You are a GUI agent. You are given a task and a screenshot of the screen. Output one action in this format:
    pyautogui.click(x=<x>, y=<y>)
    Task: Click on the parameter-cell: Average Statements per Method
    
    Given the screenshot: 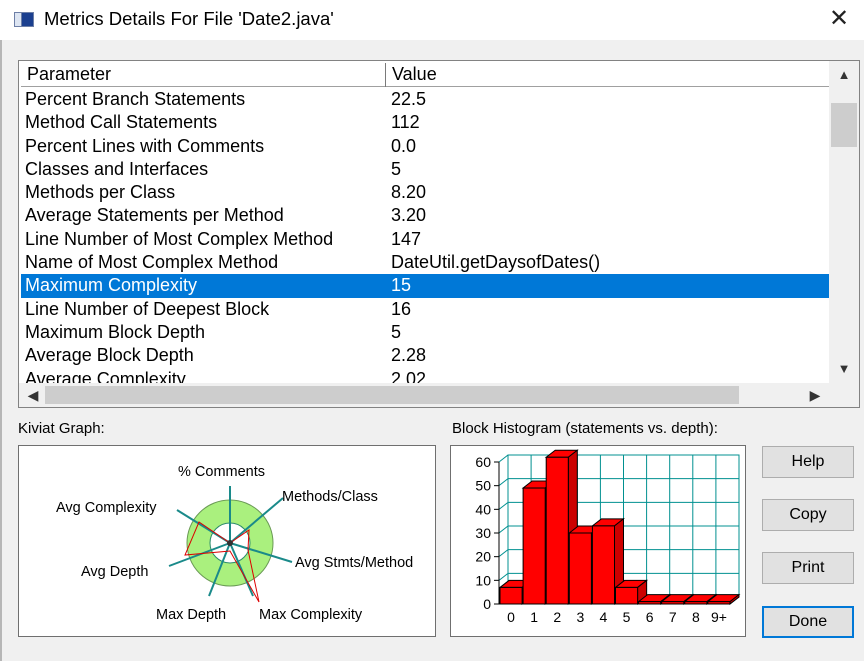 What is the action you would take?
    pyautogui.click(x=154, y=215)
    